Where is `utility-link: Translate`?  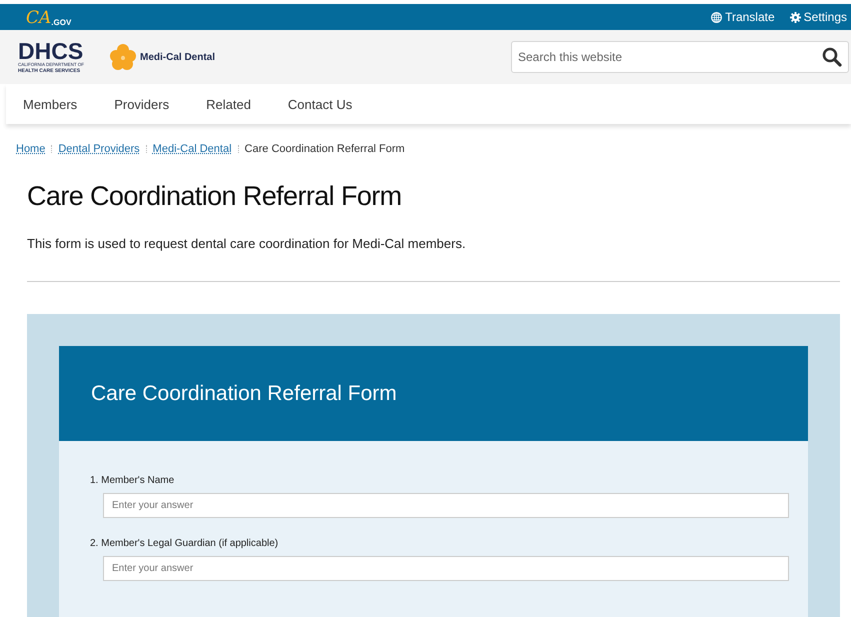 utility-link: Translate is located at coordinates (743, 17).